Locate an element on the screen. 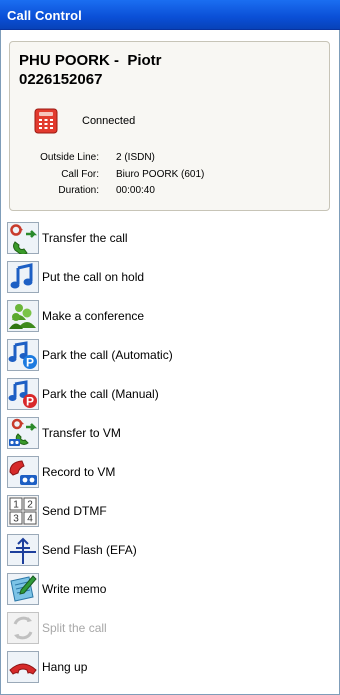  hold-music-icon is located at coordinates (23, 277).